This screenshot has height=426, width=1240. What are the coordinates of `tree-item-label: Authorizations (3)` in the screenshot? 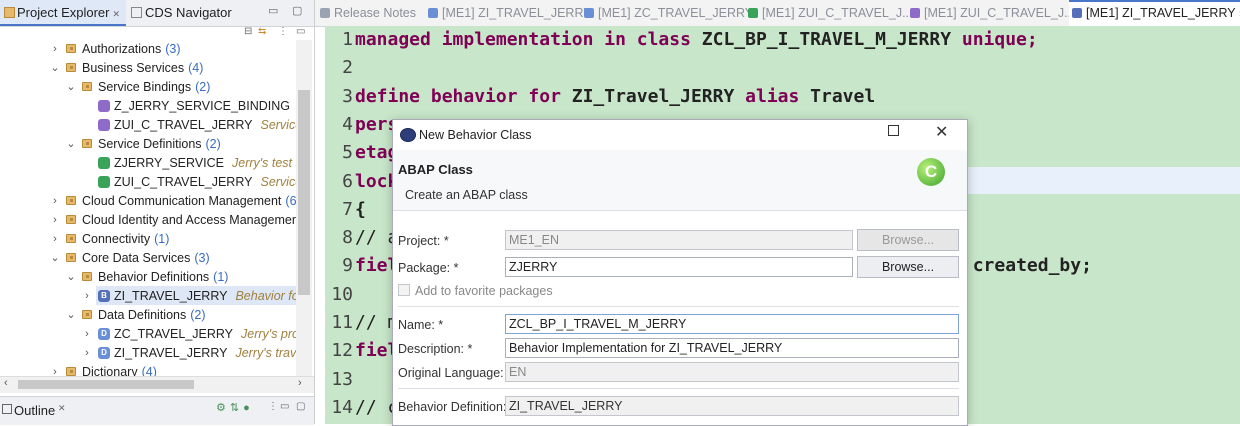 It's located at (131, 49).